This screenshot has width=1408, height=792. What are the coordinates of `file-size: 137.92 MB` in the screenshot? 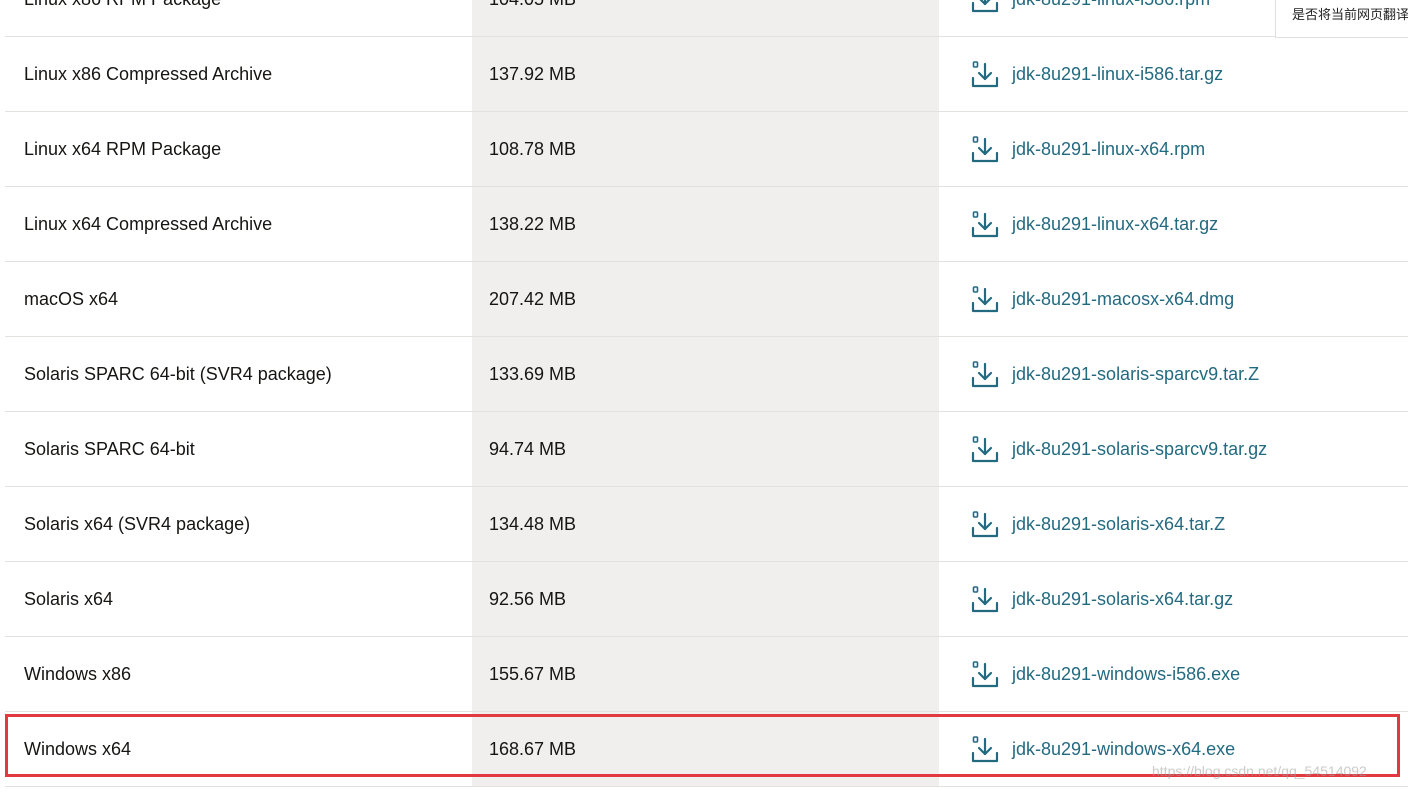 It's located at (533, 73).